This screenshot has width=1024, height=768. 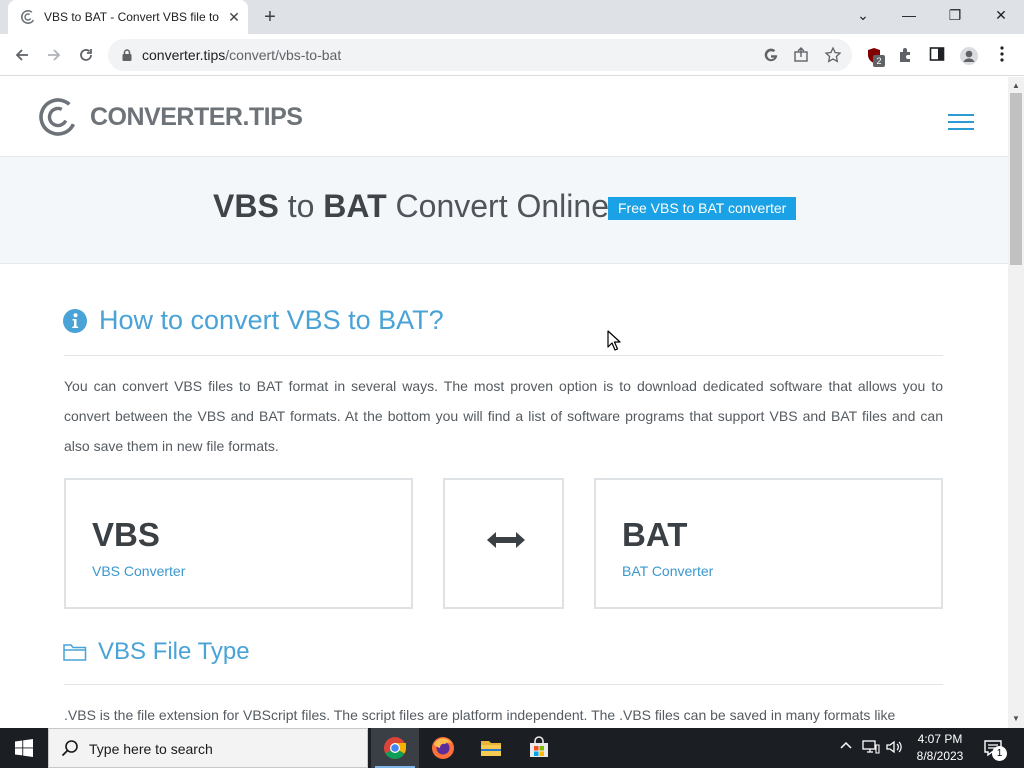 I want to click on double-arrow-icon, so click(x=506, y=540).